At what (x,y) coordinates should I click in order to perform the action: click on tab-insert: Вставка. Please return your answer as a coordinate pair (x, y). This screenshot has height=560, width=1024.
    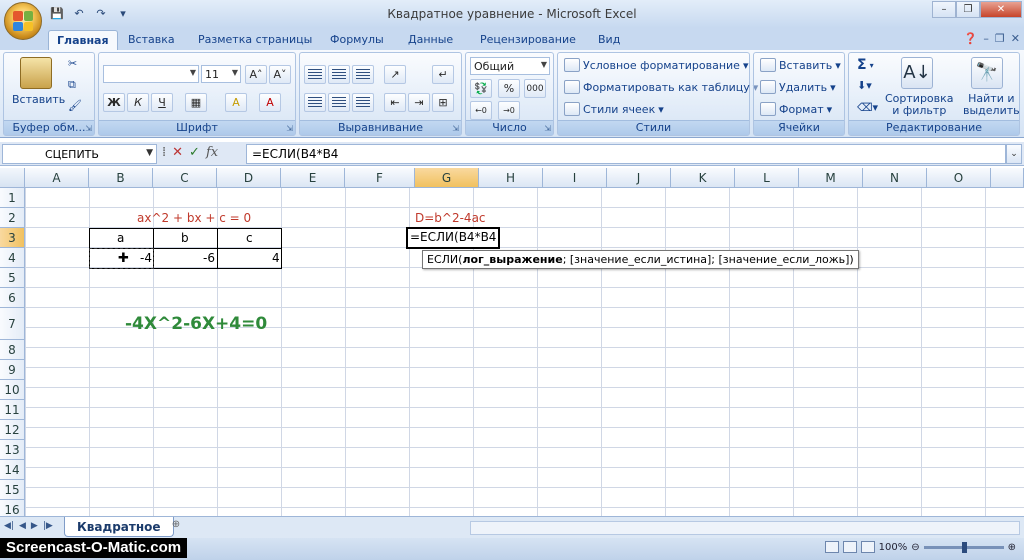
    Looking at the image, I should click on (151, 40).